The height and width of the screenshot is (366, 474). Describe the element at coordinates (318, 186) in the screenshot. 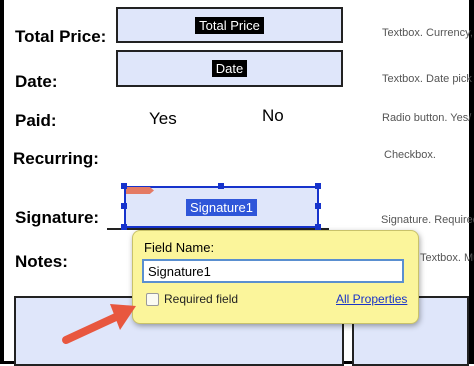

I see `resize-handle-tr` at that location.